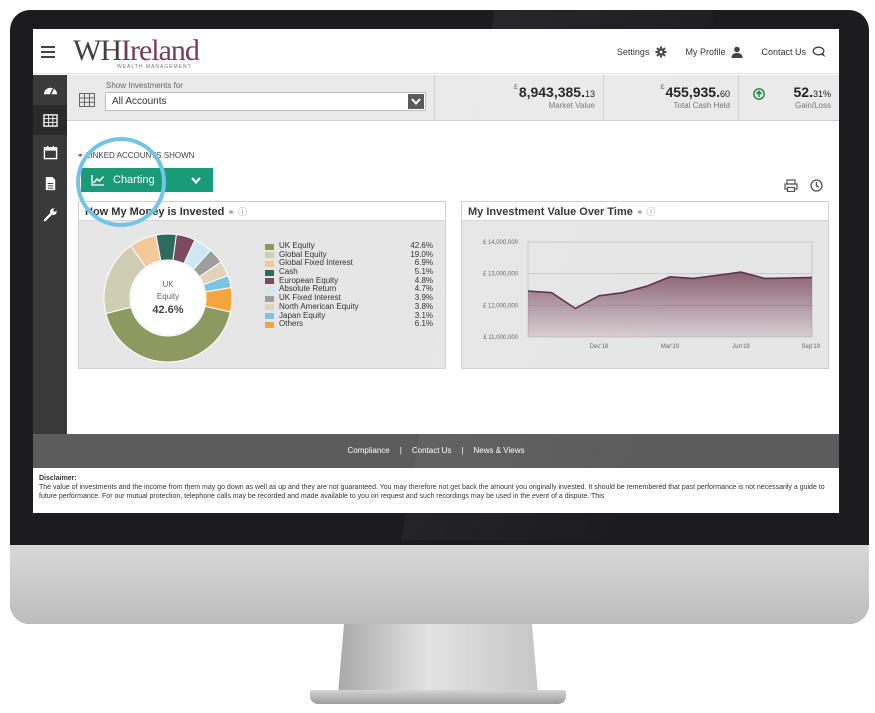 This screenshot has height=713, width=875. What do you see at coordinates (811, 347) in the screenshot?
I see `x-tick-label: Sep'19` at bounding box center [811, 347].